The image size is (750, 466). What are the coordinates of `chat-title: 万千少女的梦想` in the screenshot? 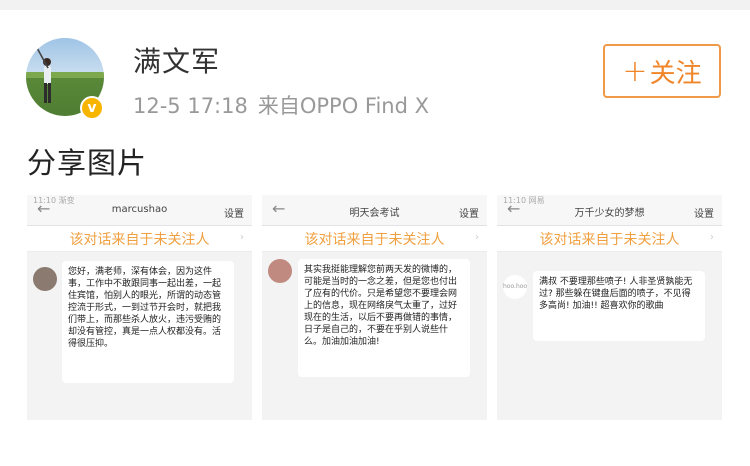 It's located at (609, 213).